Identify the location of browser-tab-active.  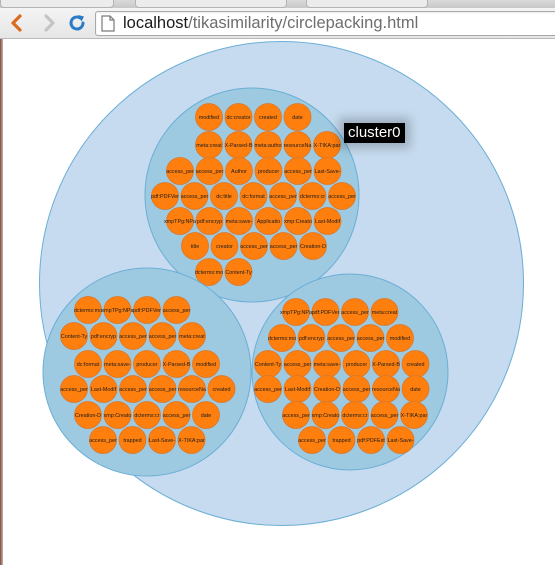
(211, 4).